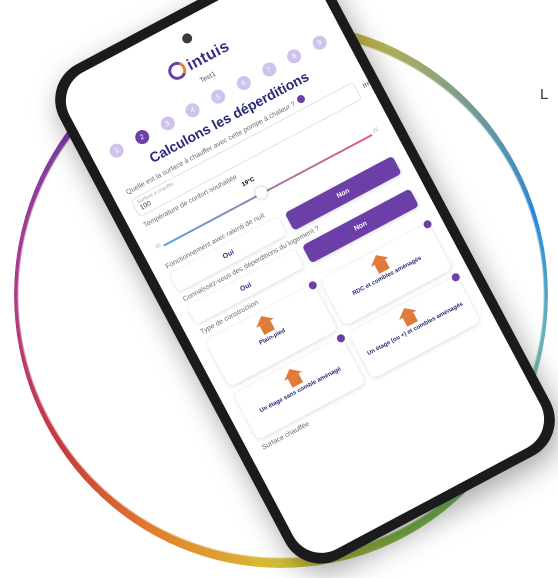 The height and width of the screenshot is (578, 558). I want to click on camera-icon, so click(187, 38).